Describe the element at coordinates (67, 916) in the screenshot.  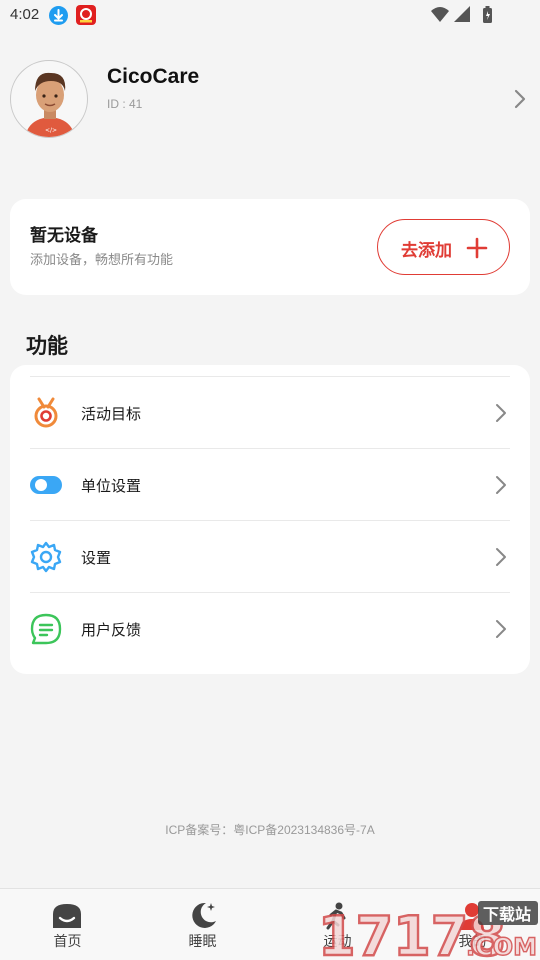
I see `home-icon` at that location.